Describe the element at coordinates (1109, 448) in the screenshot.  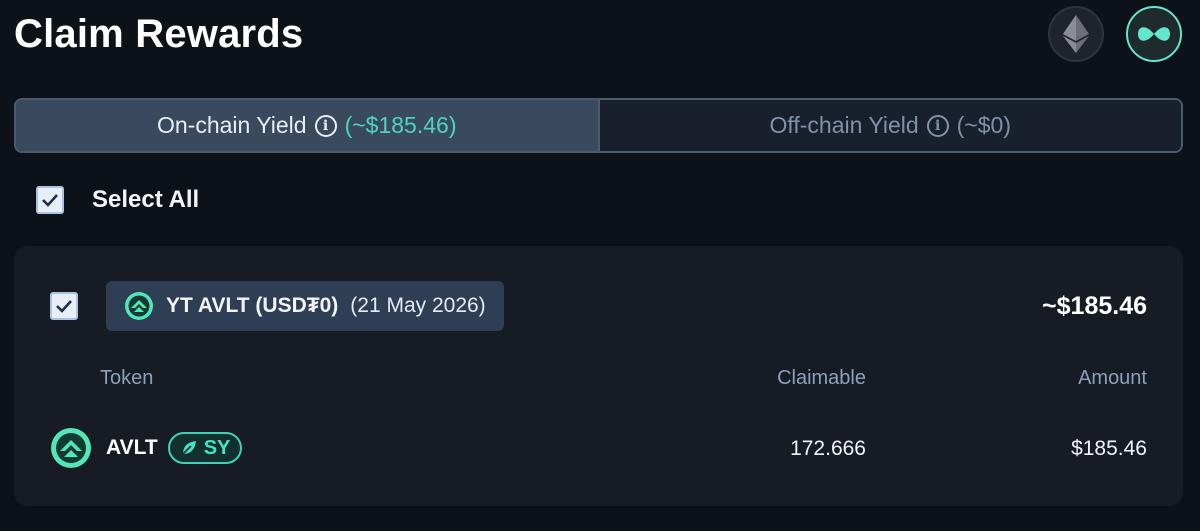
I see `amount-value: $185.46` at that location.